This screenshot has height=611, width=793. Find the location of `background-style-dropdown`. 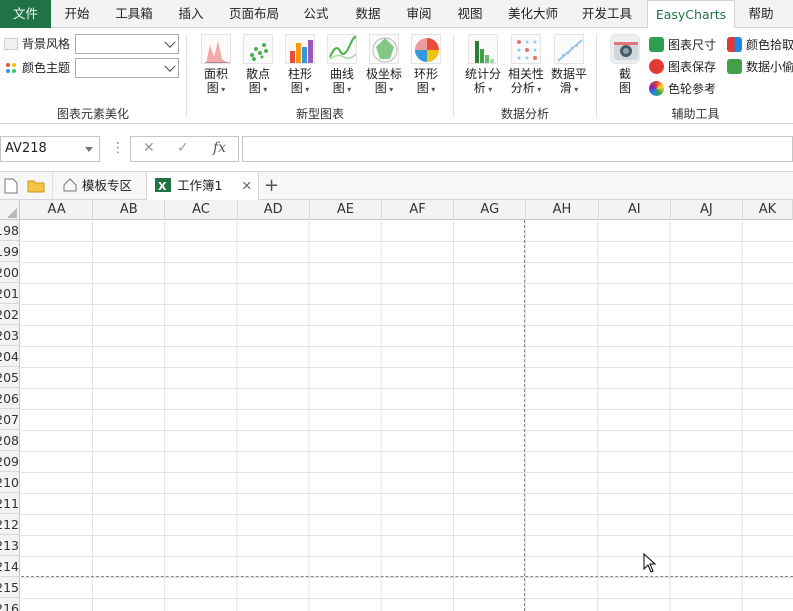

background-style-dropdown is located at coordinates (127, 44).